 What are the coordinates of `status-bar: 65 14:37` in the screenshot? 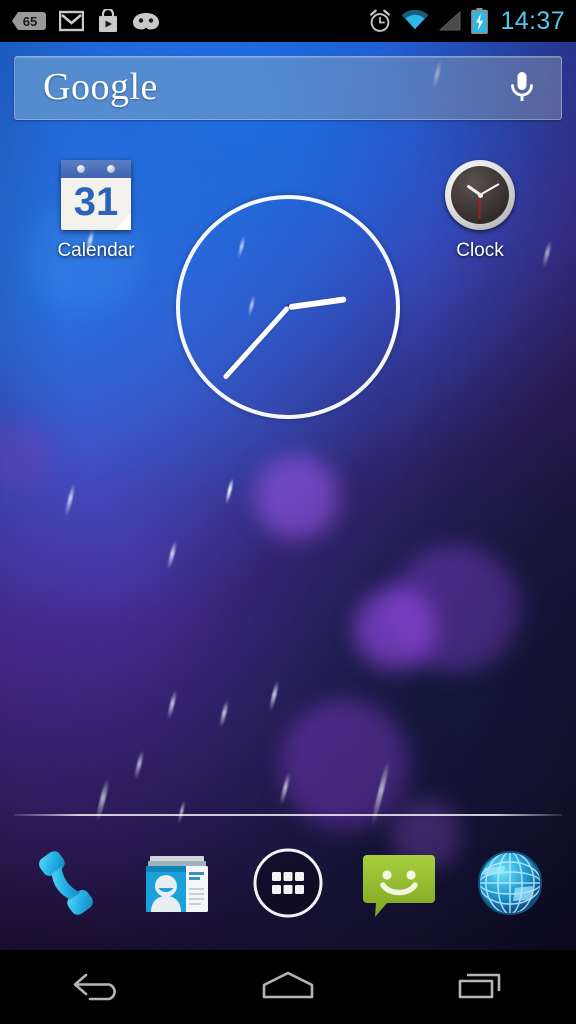 It's located at (288, 21).